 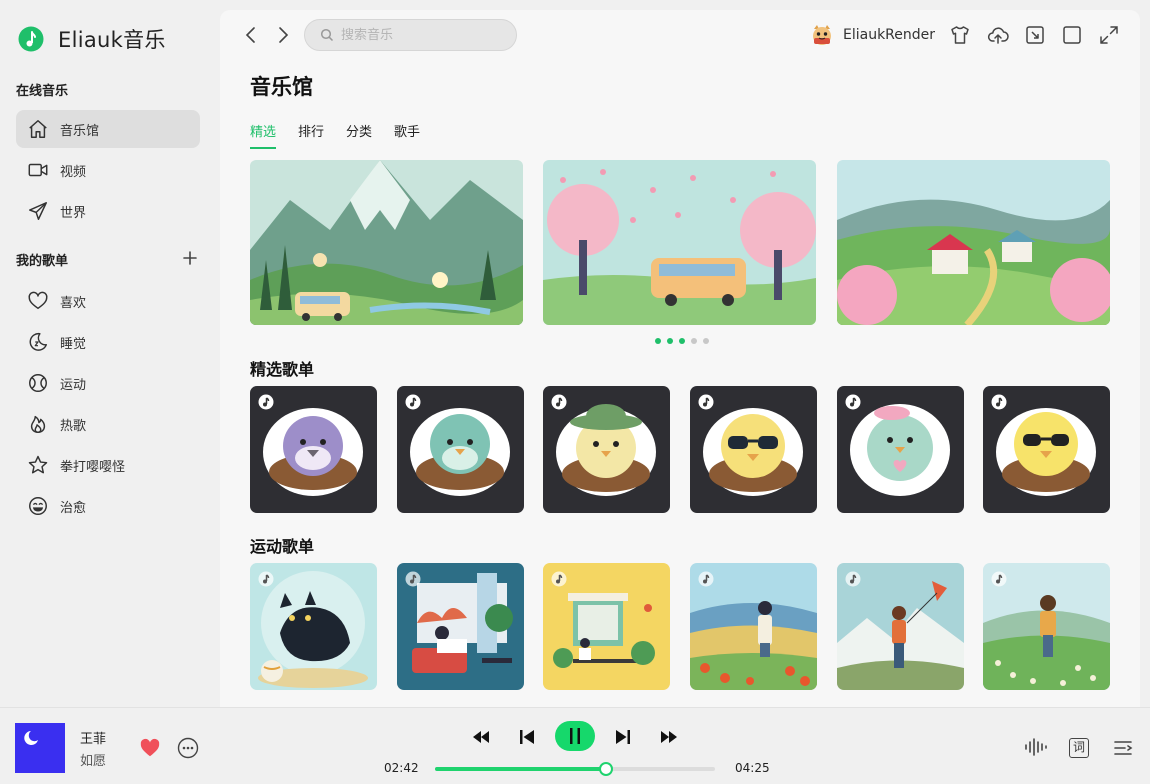 What do you see at coordinates (282, 546) in the screenshot?
I see `sport-playlists-title: 运动歌单` at bounding box center [282, 546].